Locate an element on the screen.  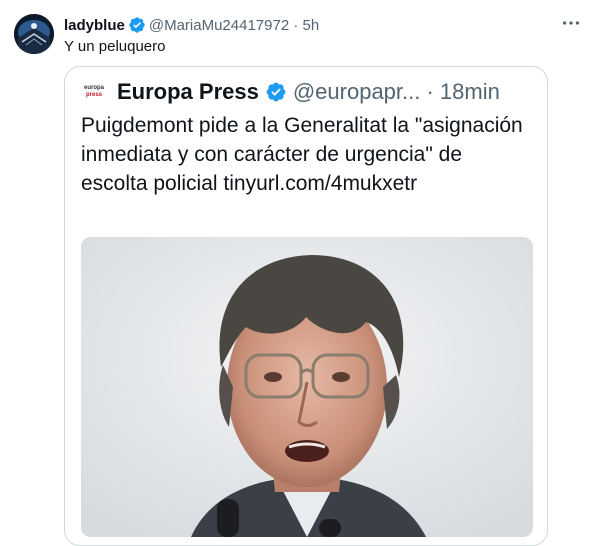
logo-line-1: europa is located at coordinates (93, 88).